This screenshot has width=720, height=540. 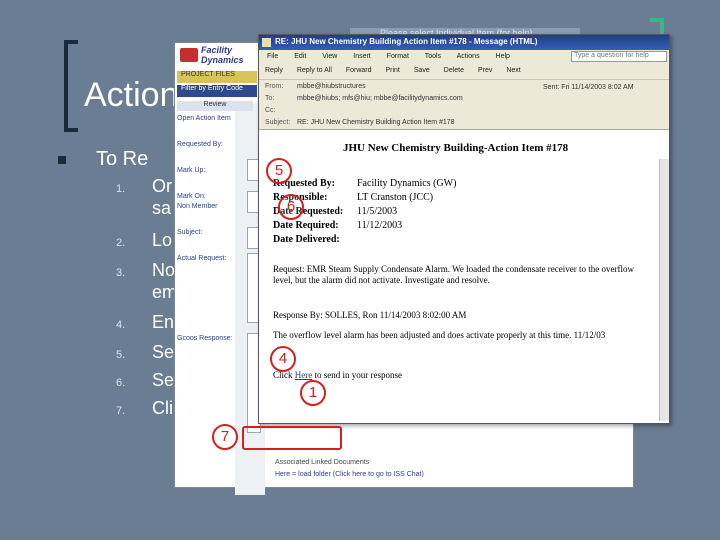 What do you see at coordinates (162, 186) in the screenshot?
I see `step-text: Or` at bounding box center [162, 186].